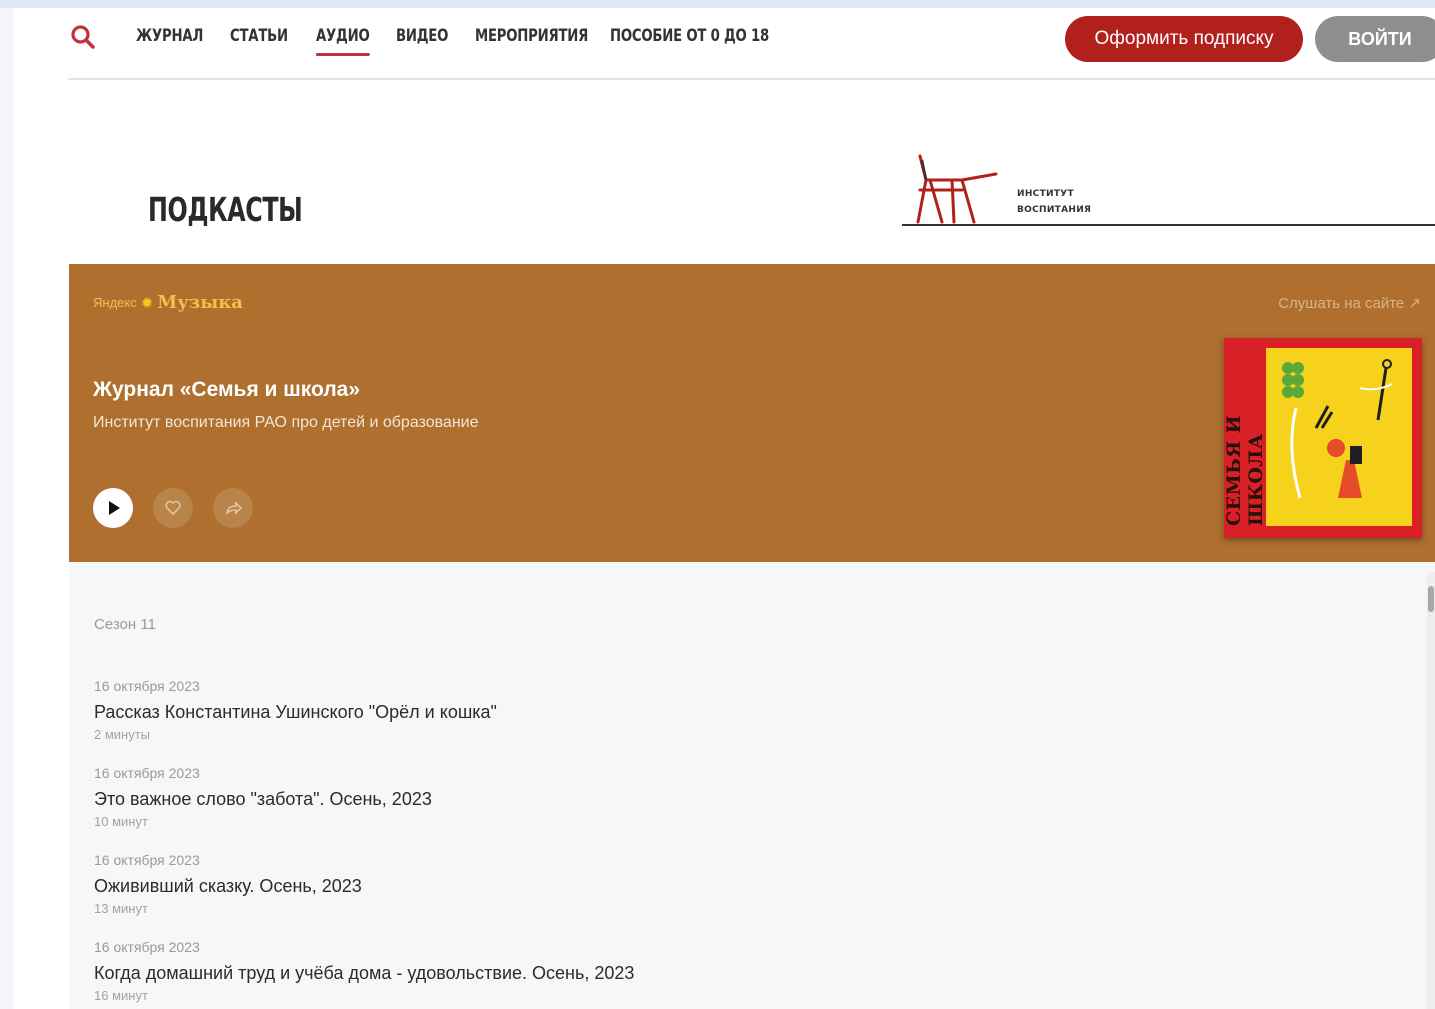 The image size is (1435, 1009). What do you see at coordinates (957, 189) in the screenshot?
I see `horse-chair-icon` at bounding box center [957, 189].